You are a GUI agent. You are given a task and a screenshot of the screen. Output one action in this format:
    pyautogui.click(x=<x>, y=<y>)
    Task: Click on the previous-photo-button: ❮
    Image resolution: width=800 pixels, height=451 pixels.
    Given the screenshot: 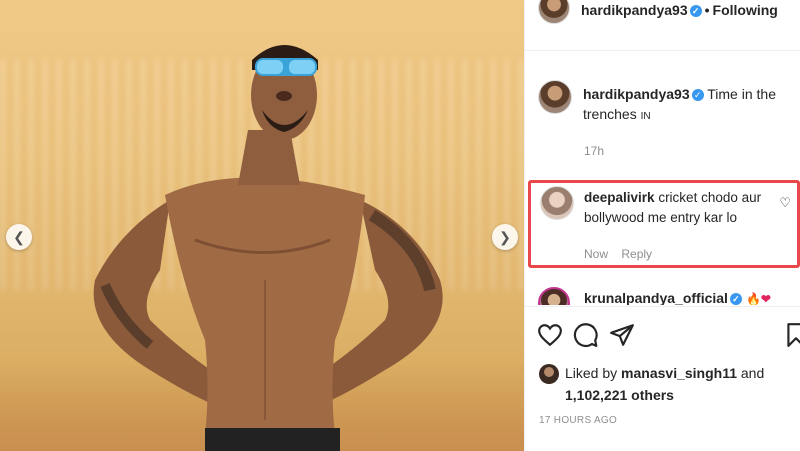 What is the action you would take?
    pyautogui.click(x=19, y=237)
    